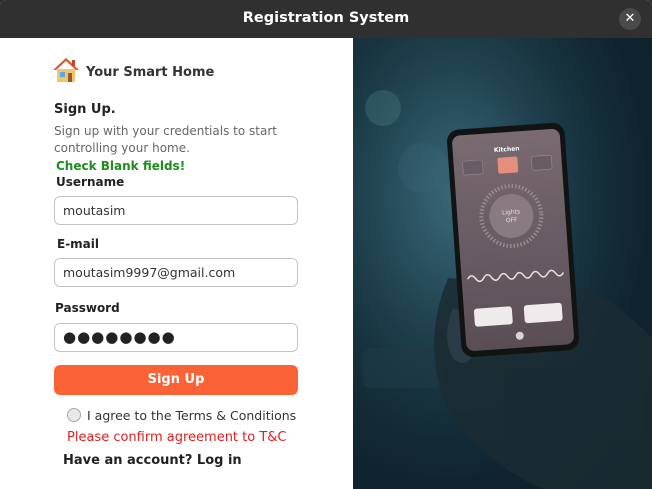  What do you see at coordinates (176, 380) in the screenshot?
I see `sign-up-button: Sign Up` at bounding box center [176, 380].